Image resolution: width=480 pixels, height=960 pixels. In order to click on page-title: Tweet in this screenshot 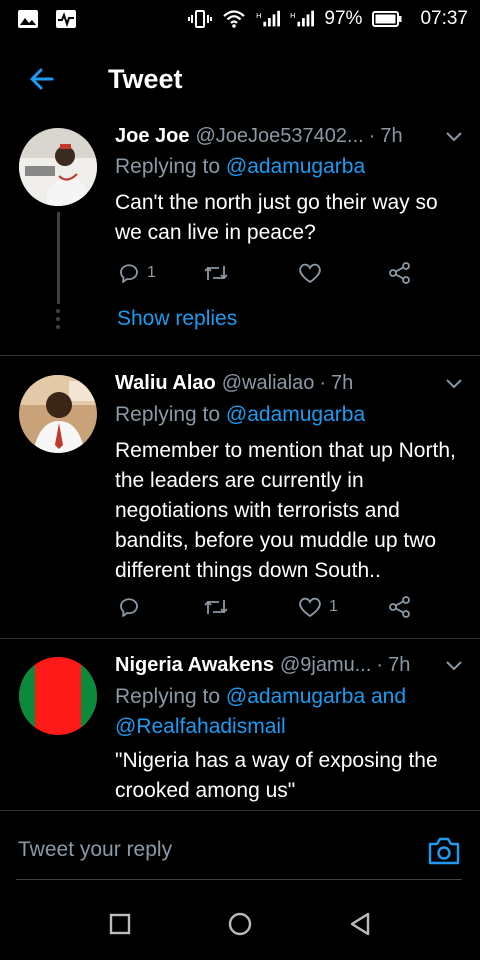, I will do `click(145, 78)`.